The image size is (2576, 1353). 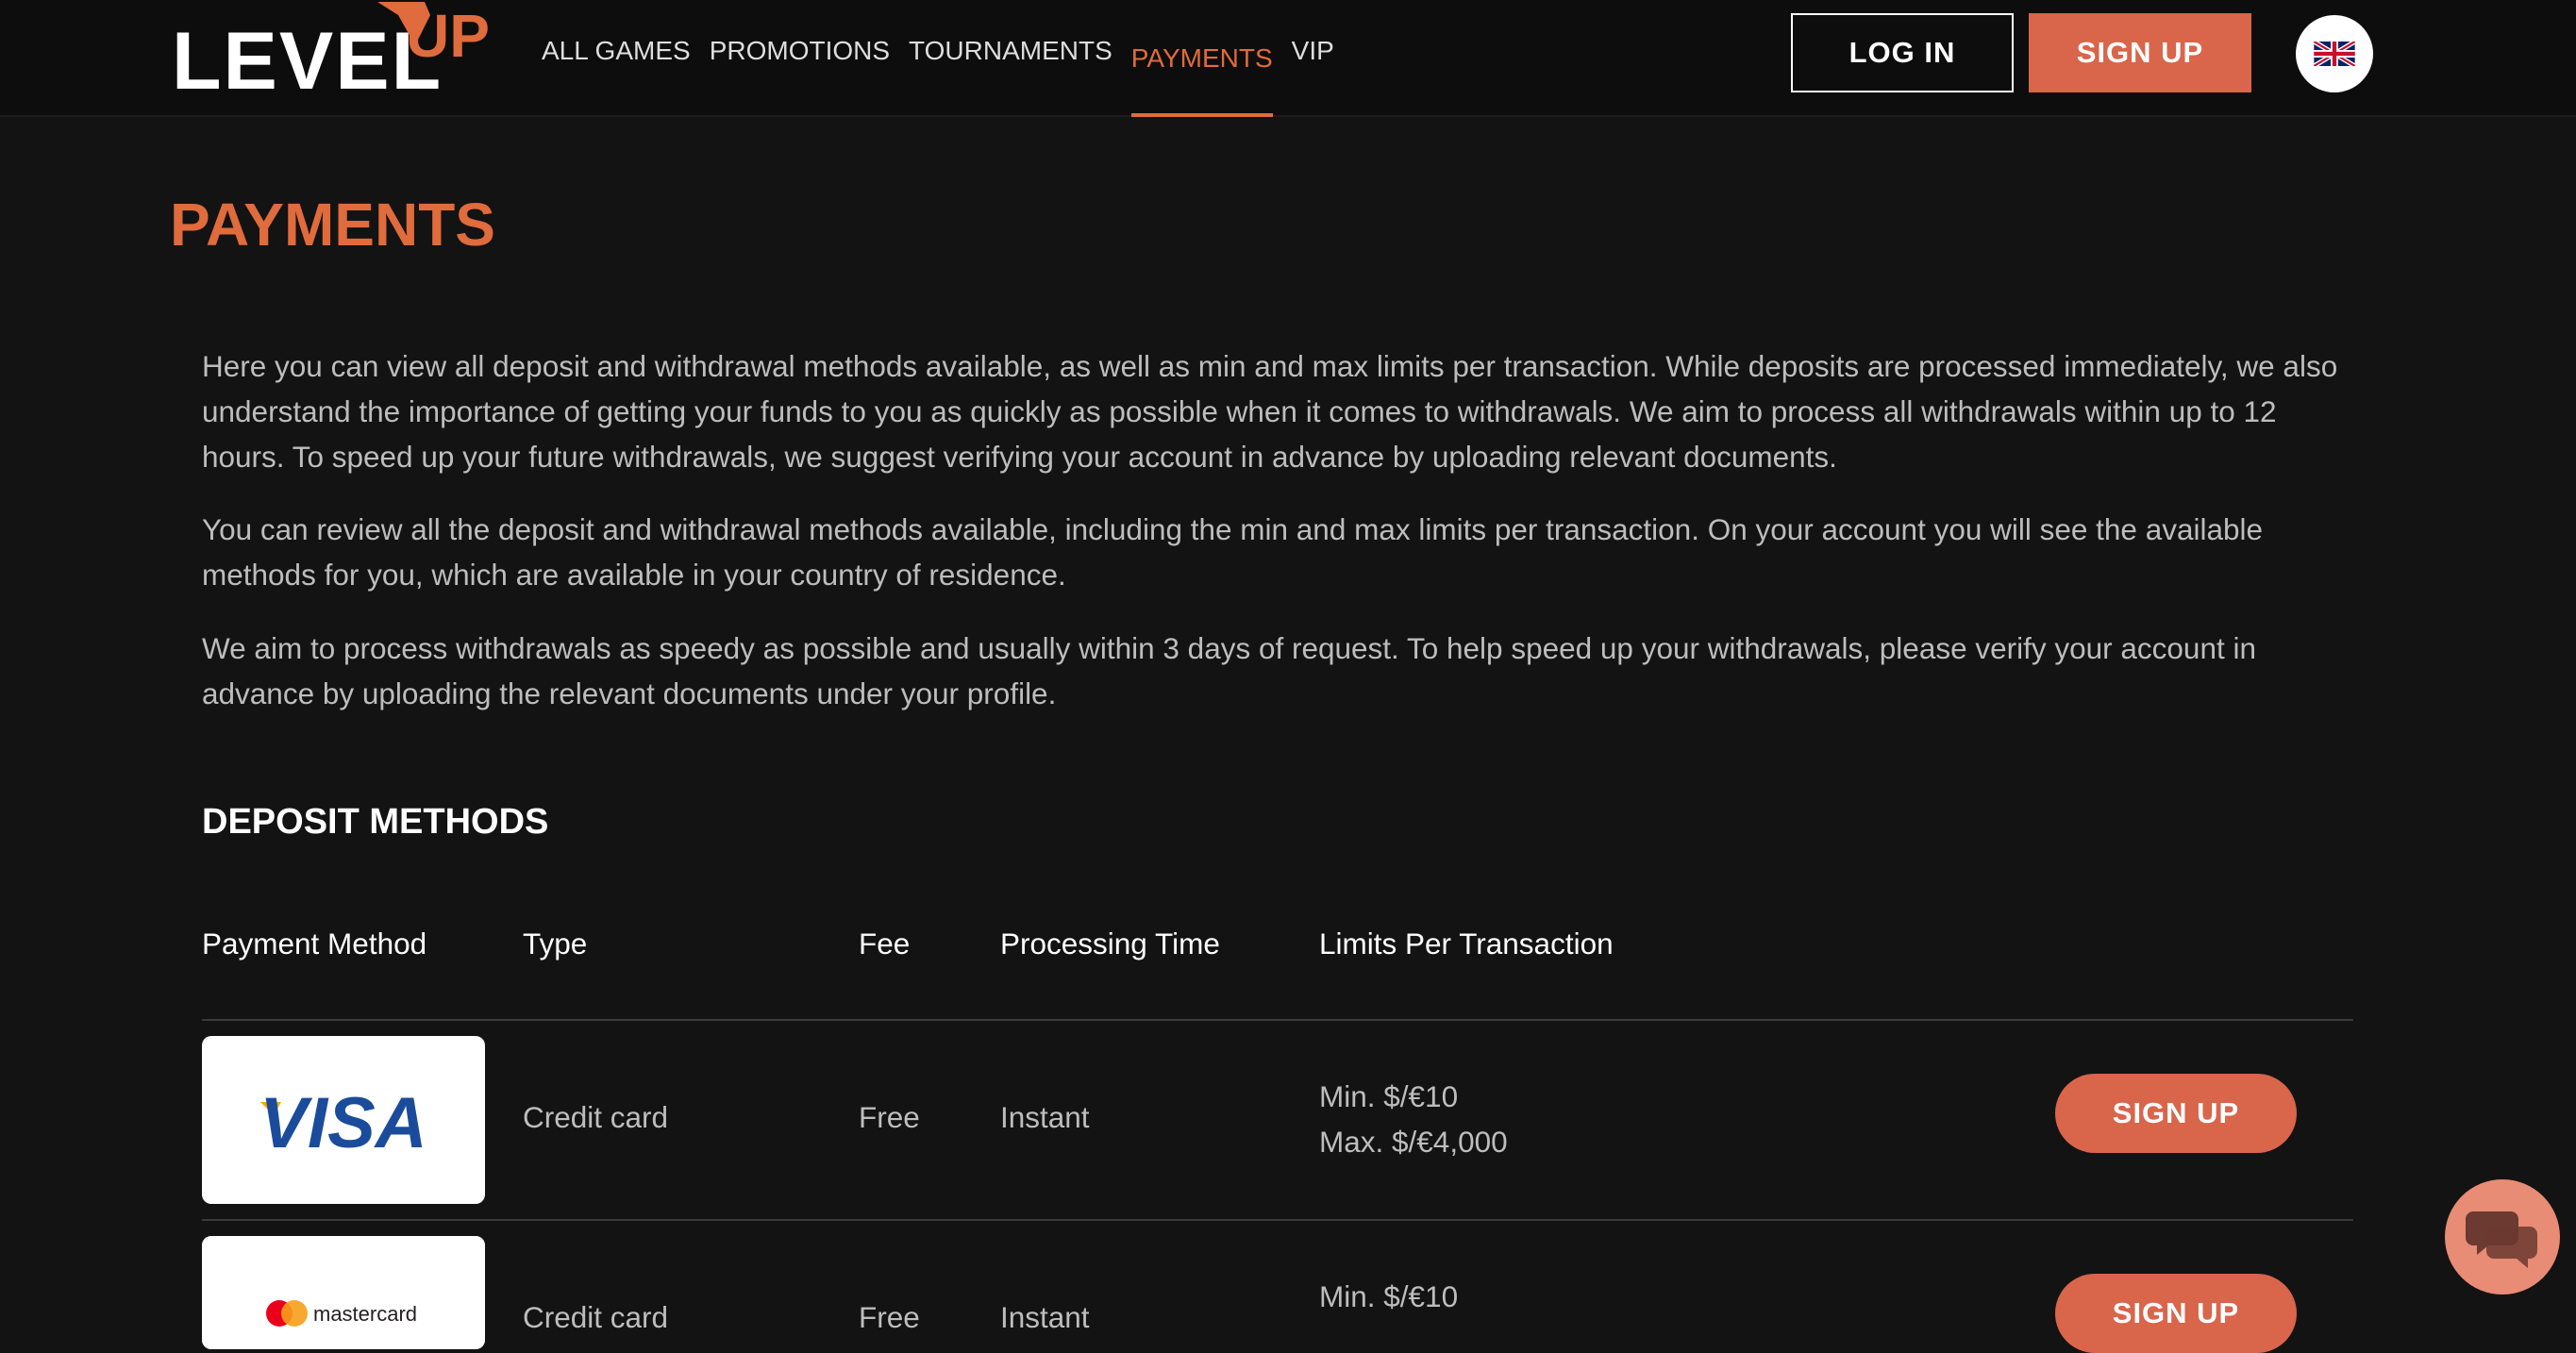 I want to click on col-header-processing-time: Processing Time, so click(x=1110, y=943).